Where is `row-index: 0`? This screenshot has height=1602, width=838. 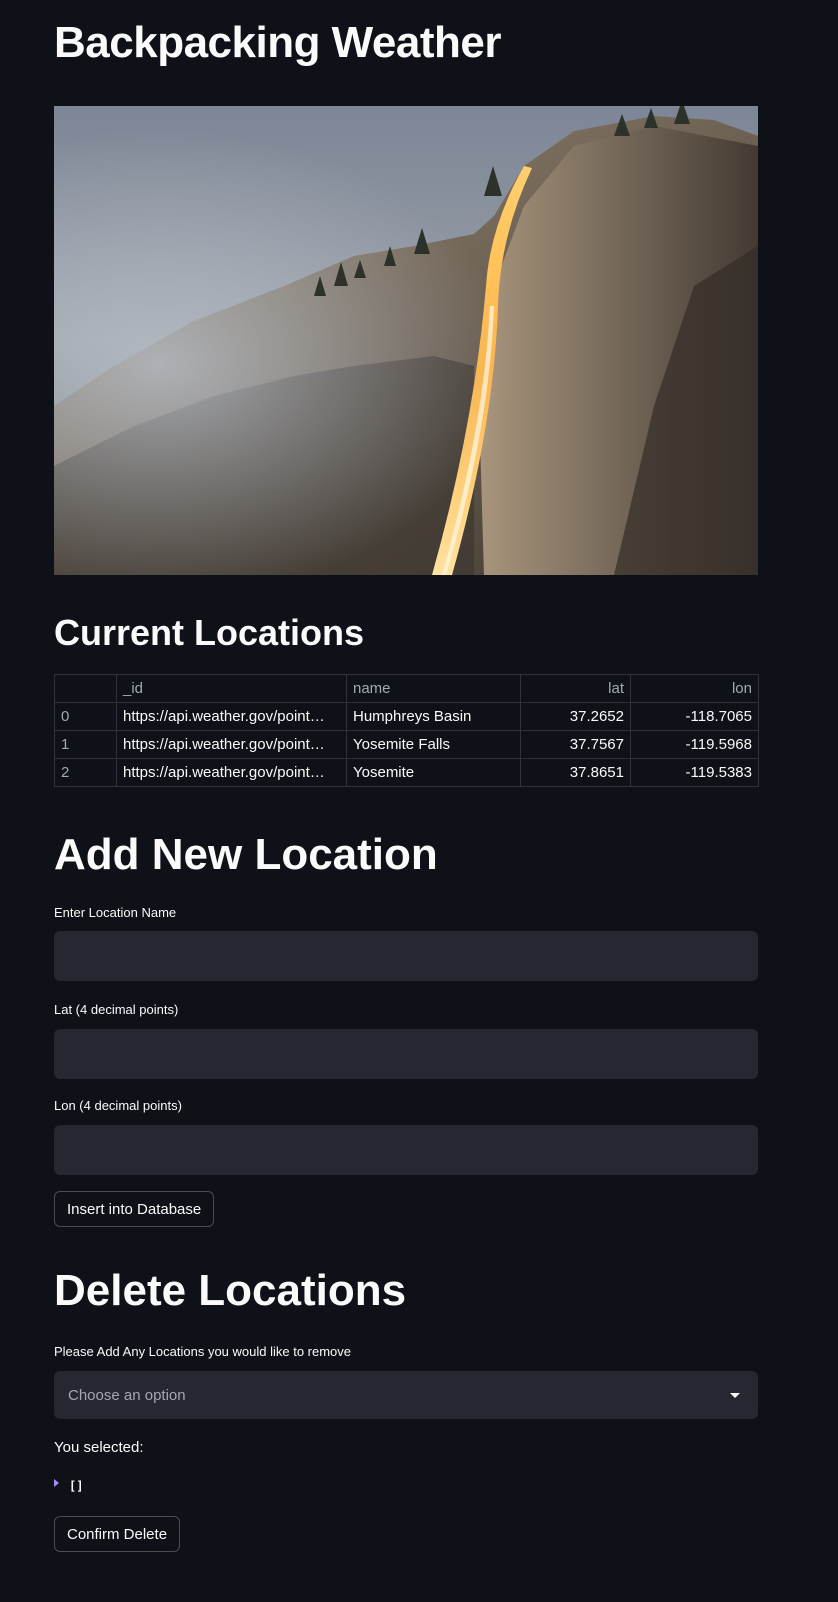 row-index: 0 is located at coordinates (85, 716).